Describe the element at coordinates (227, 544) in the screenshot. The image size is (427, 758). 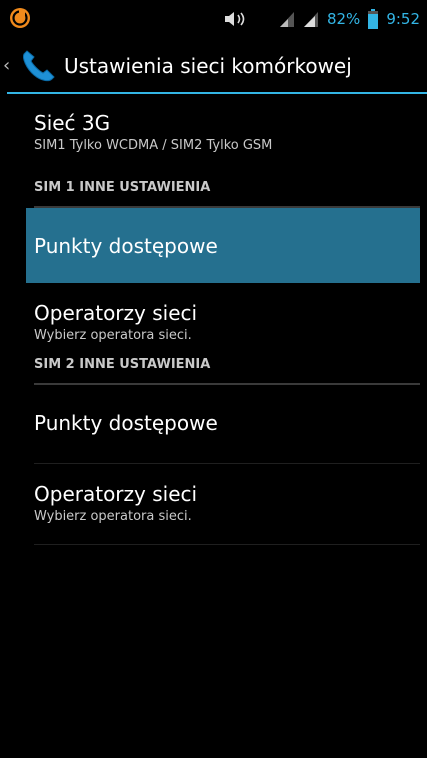
I see `list-divider` at that location.